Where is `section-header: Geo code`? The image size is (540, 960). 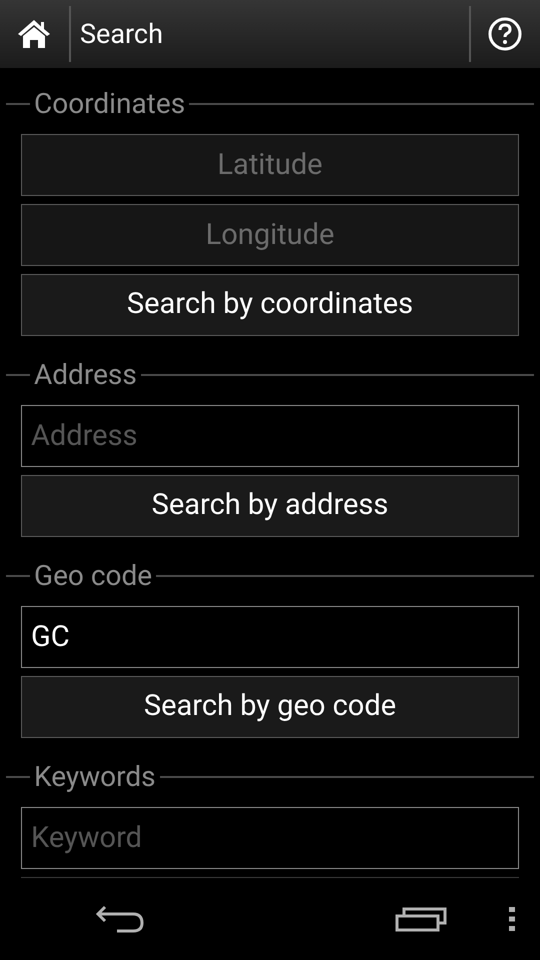 section-header: Geo code is located at coordinates (93, 576).